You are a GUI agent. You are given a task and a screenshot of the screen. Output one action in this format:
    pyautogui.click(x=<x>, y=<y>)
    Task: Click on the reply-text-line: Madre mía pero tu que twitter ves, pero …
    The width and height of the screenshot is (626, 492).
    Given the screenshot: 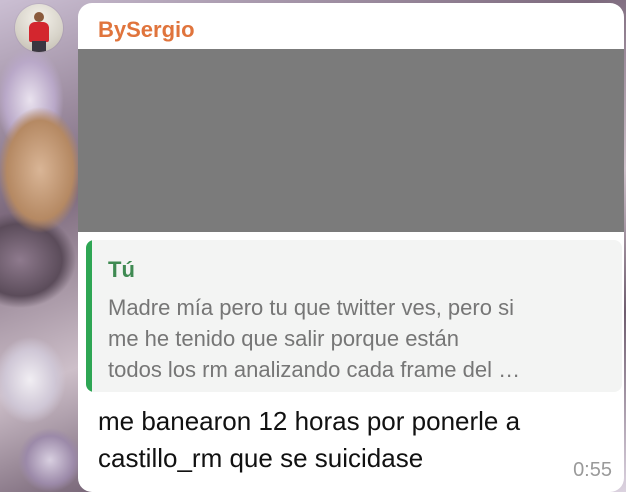 What is the action you would take?
    pyautogui.click(x=311, y=307)
    